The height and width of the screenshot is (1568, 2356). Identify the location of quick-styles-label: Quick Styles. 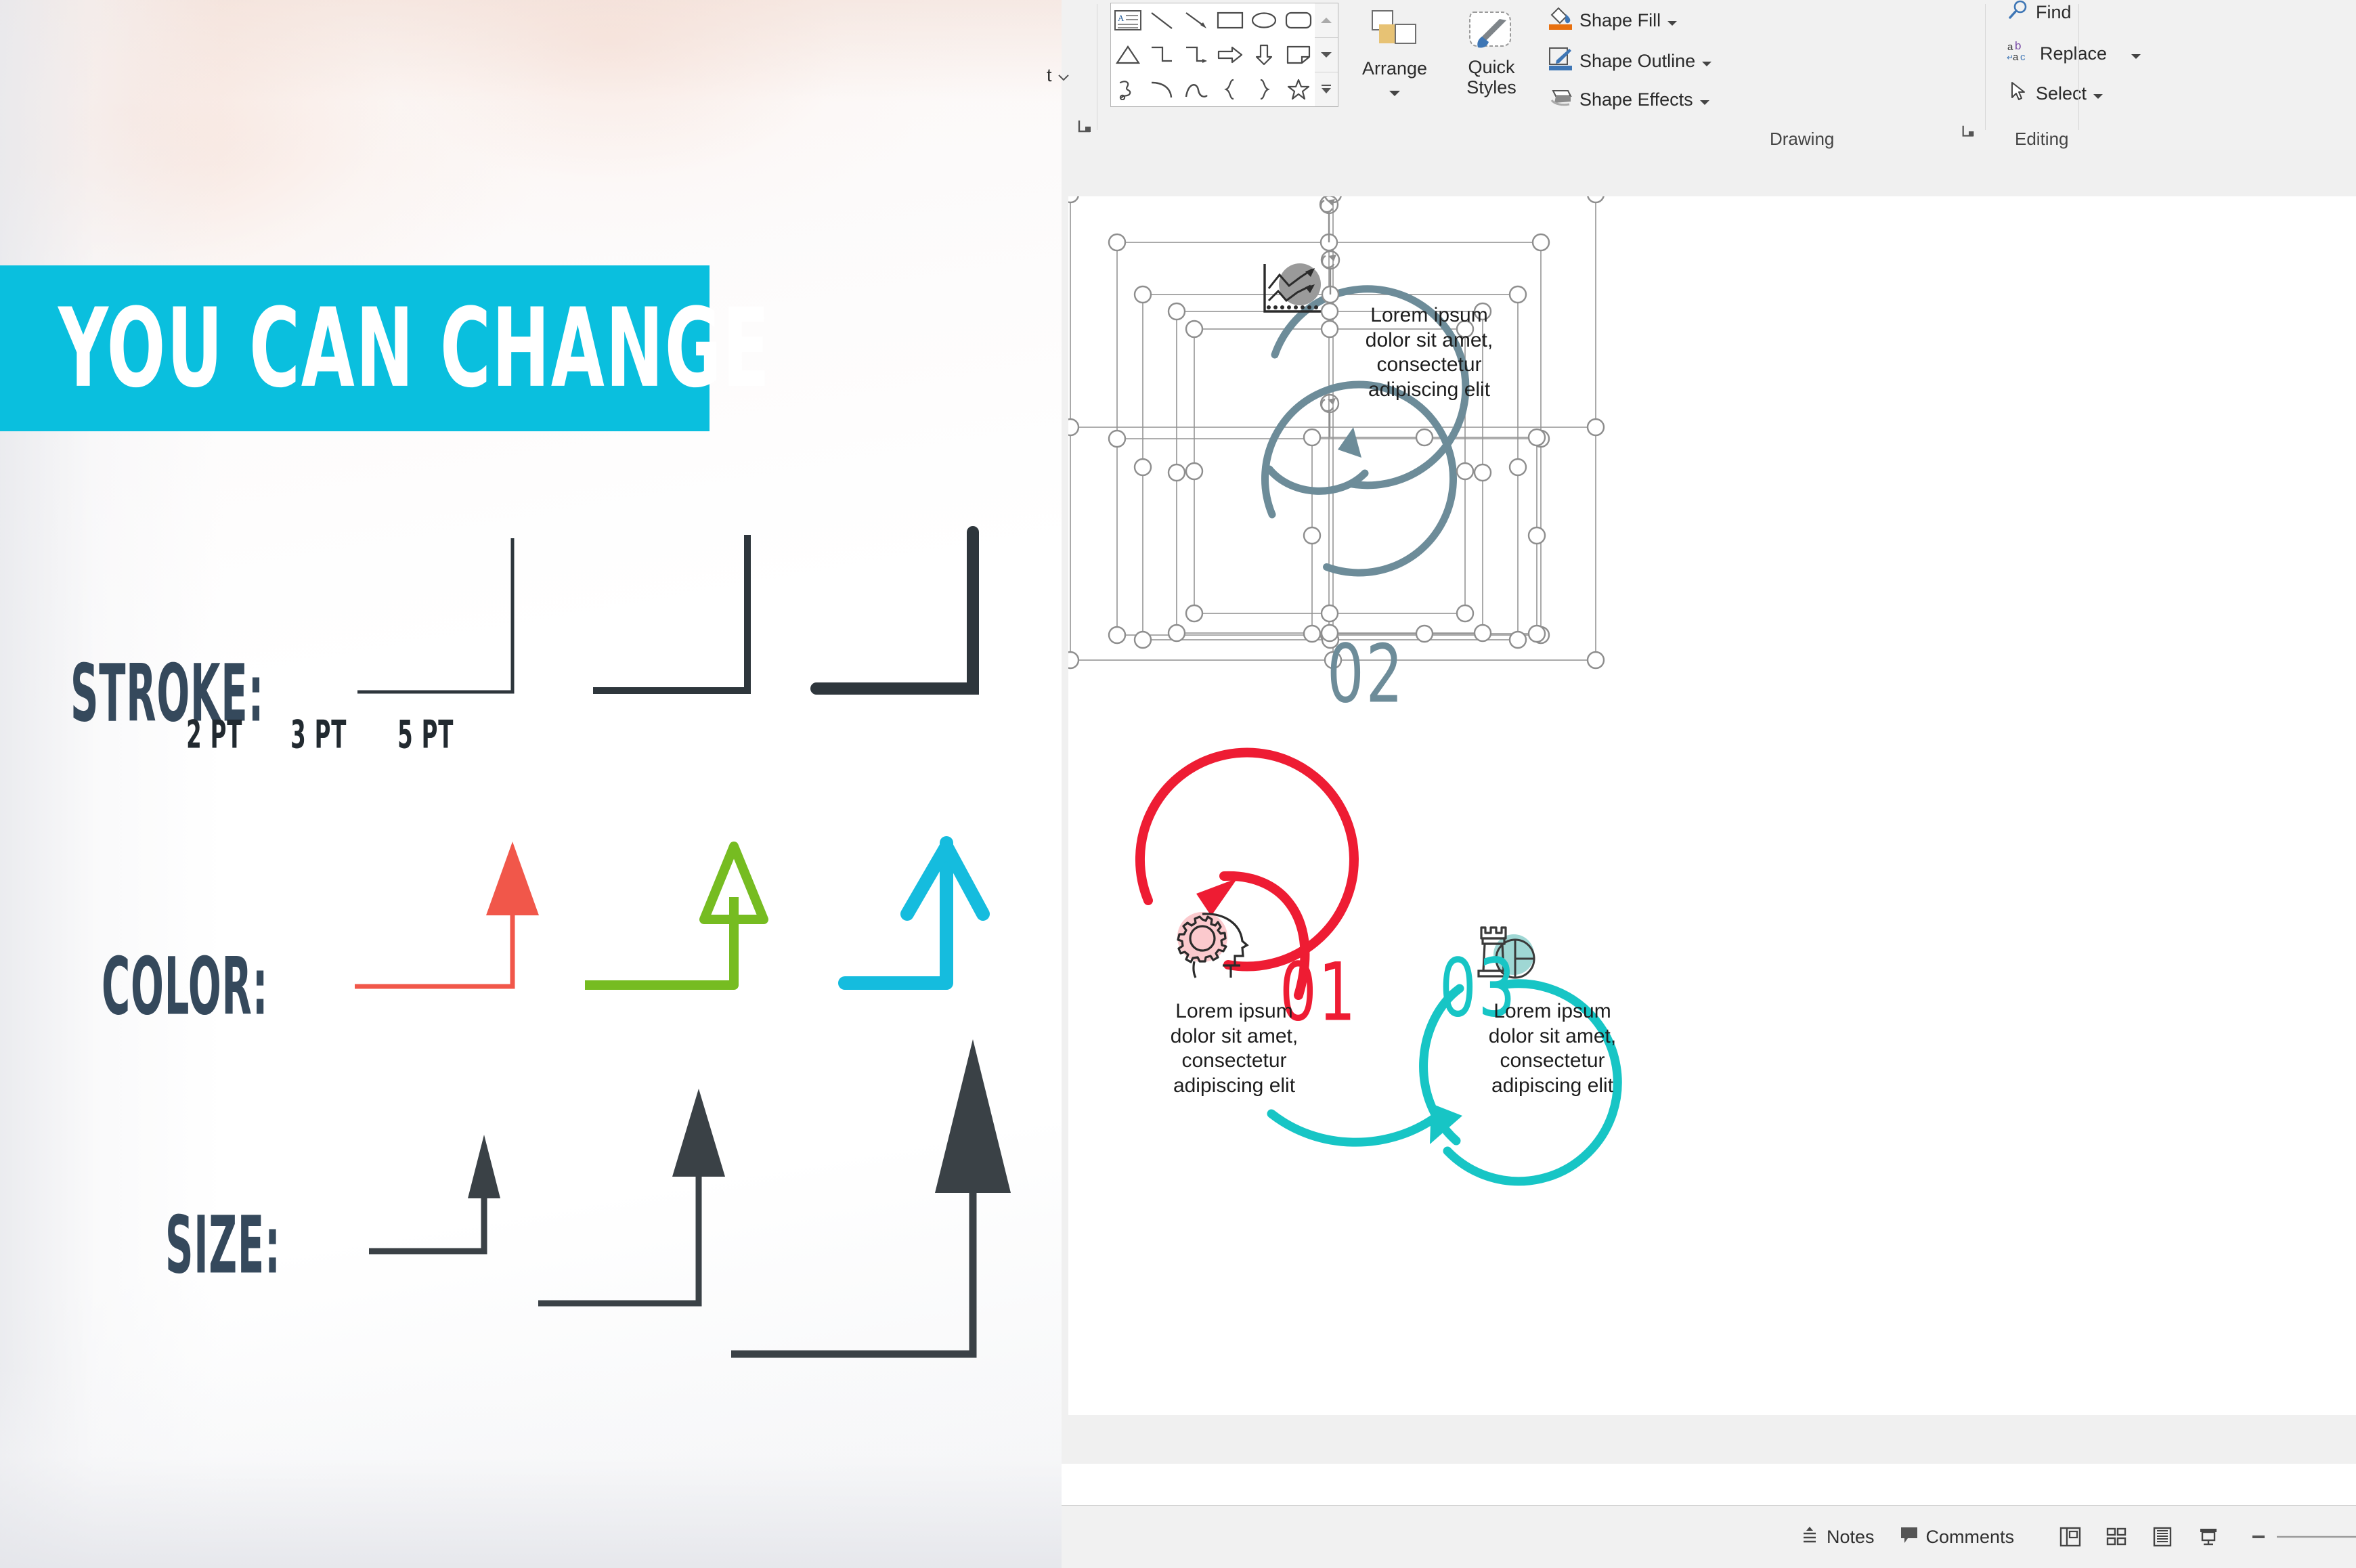
(1491, 77).